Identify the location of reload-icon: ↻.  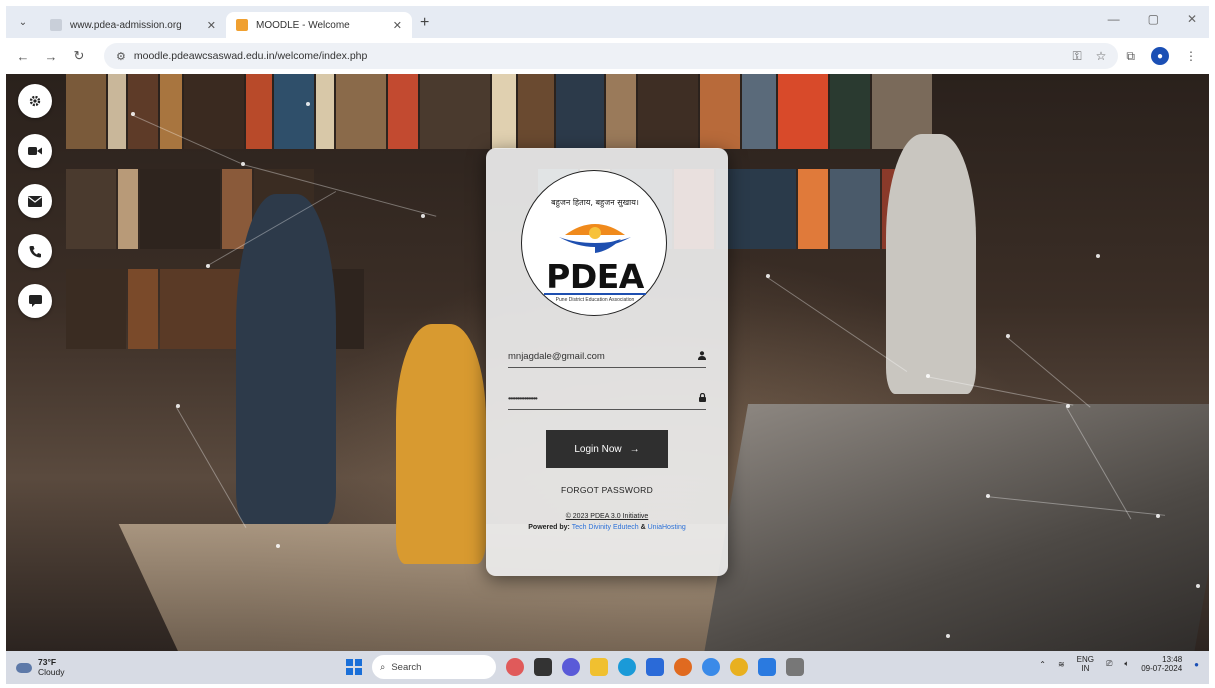
(79, 56).